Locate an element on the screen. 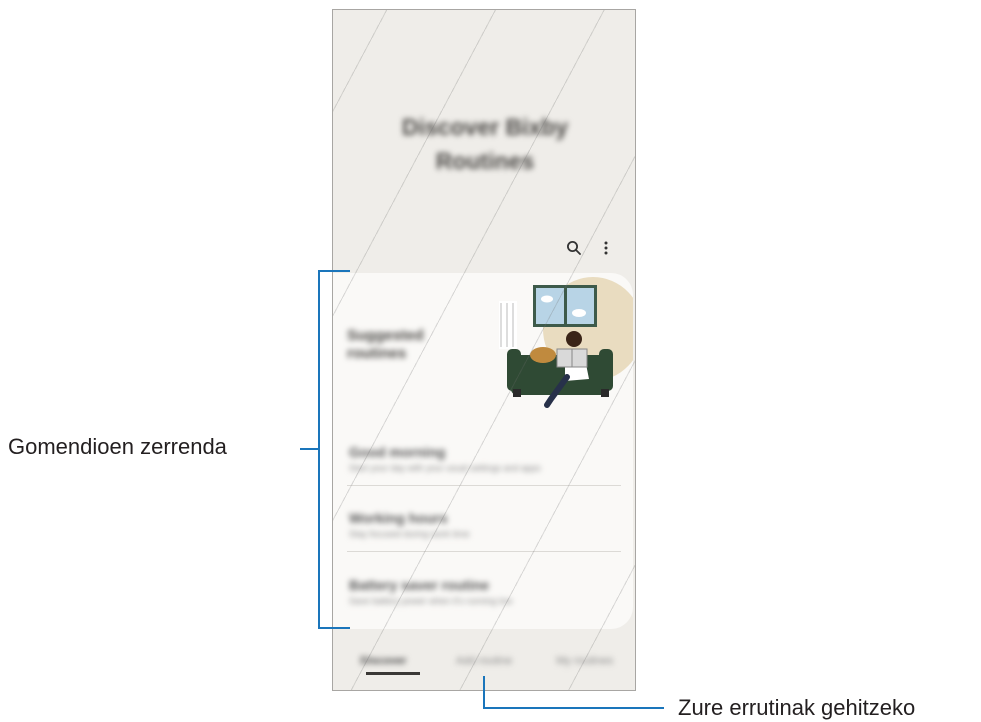 The height and width of the screenshot is (722, 981). tab-label: Add routine is located at coordinates (484, 661).